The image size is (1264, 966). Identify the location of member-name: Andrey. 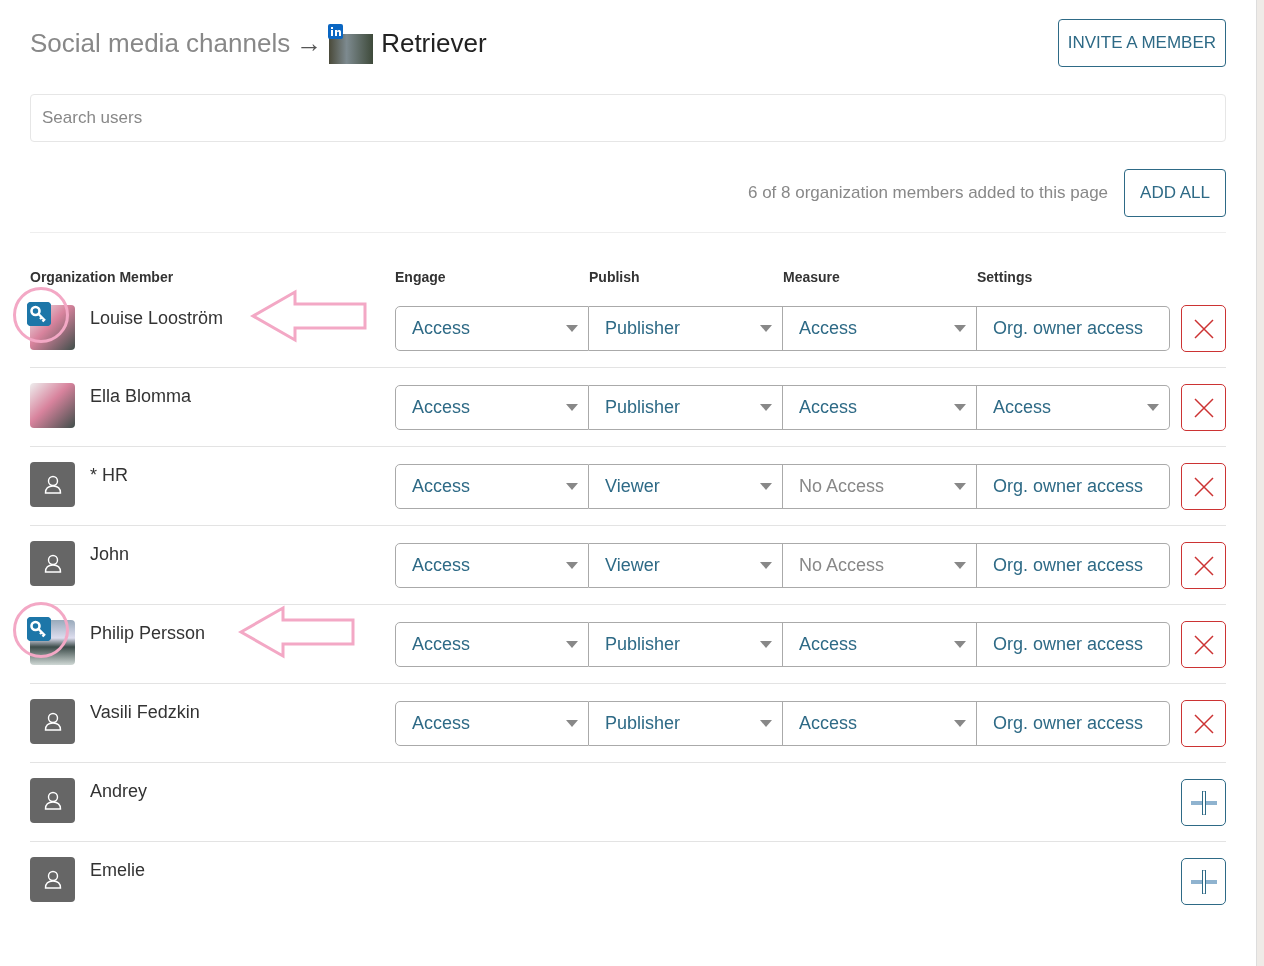
(119, 791).